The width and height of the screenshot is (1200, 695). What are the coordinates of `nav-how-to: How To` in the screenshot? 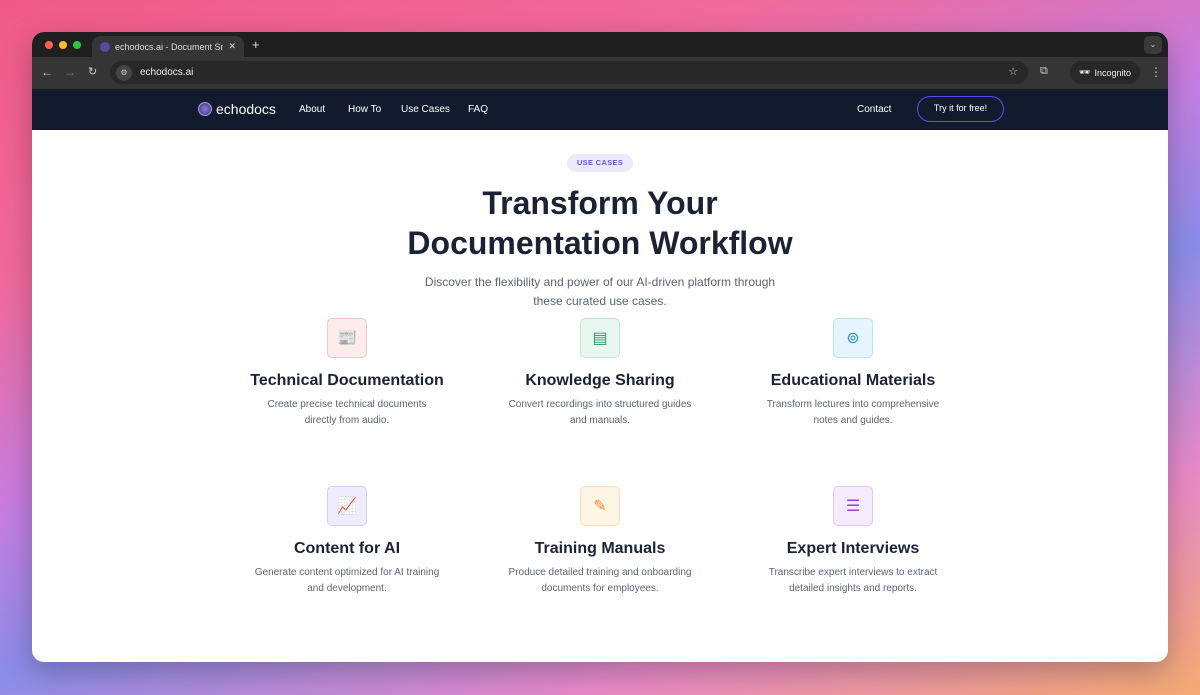 It's located at (364, 109).